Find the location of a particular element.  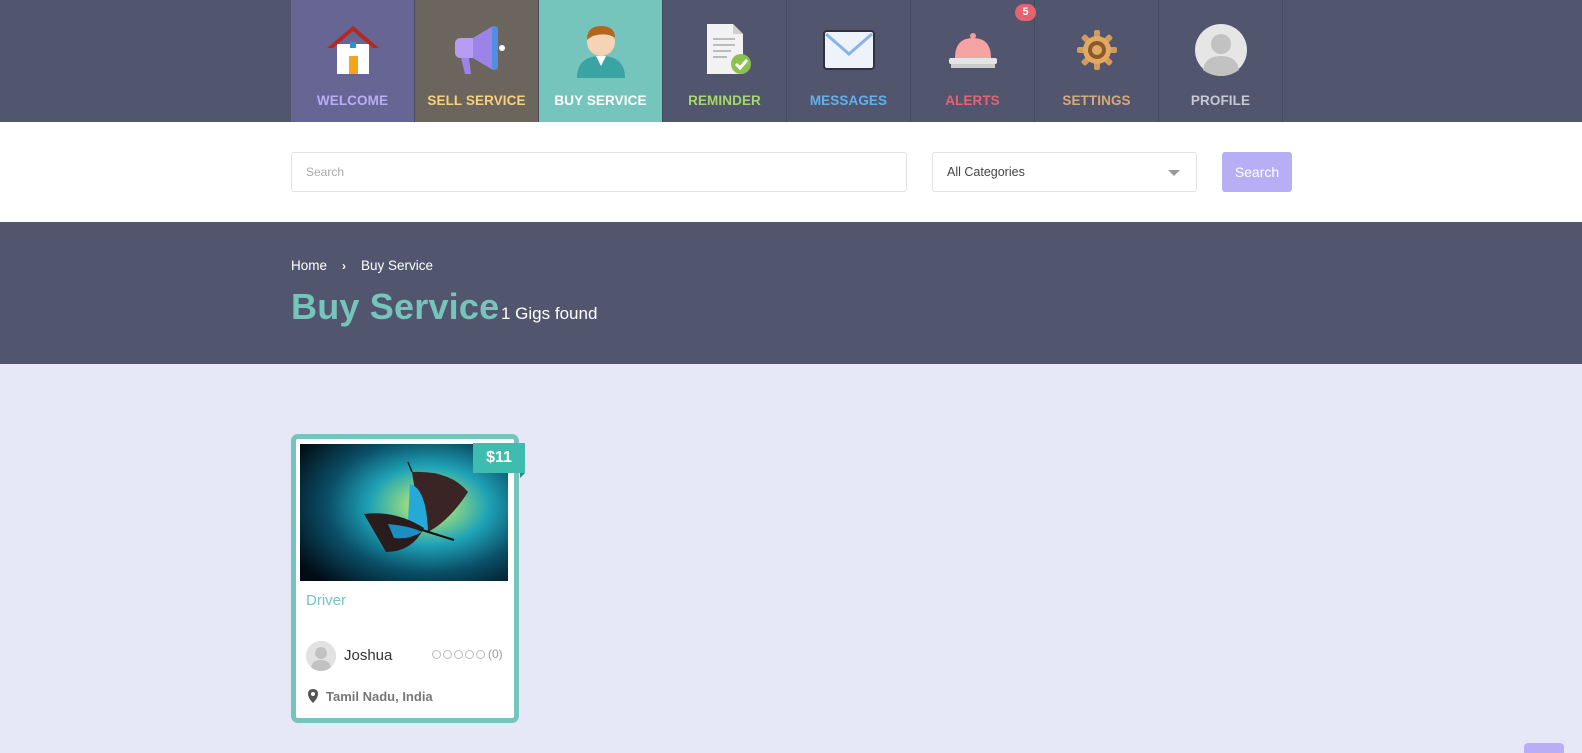

nav-item-reminder: REMINDER is located at coordinates (725, 61).